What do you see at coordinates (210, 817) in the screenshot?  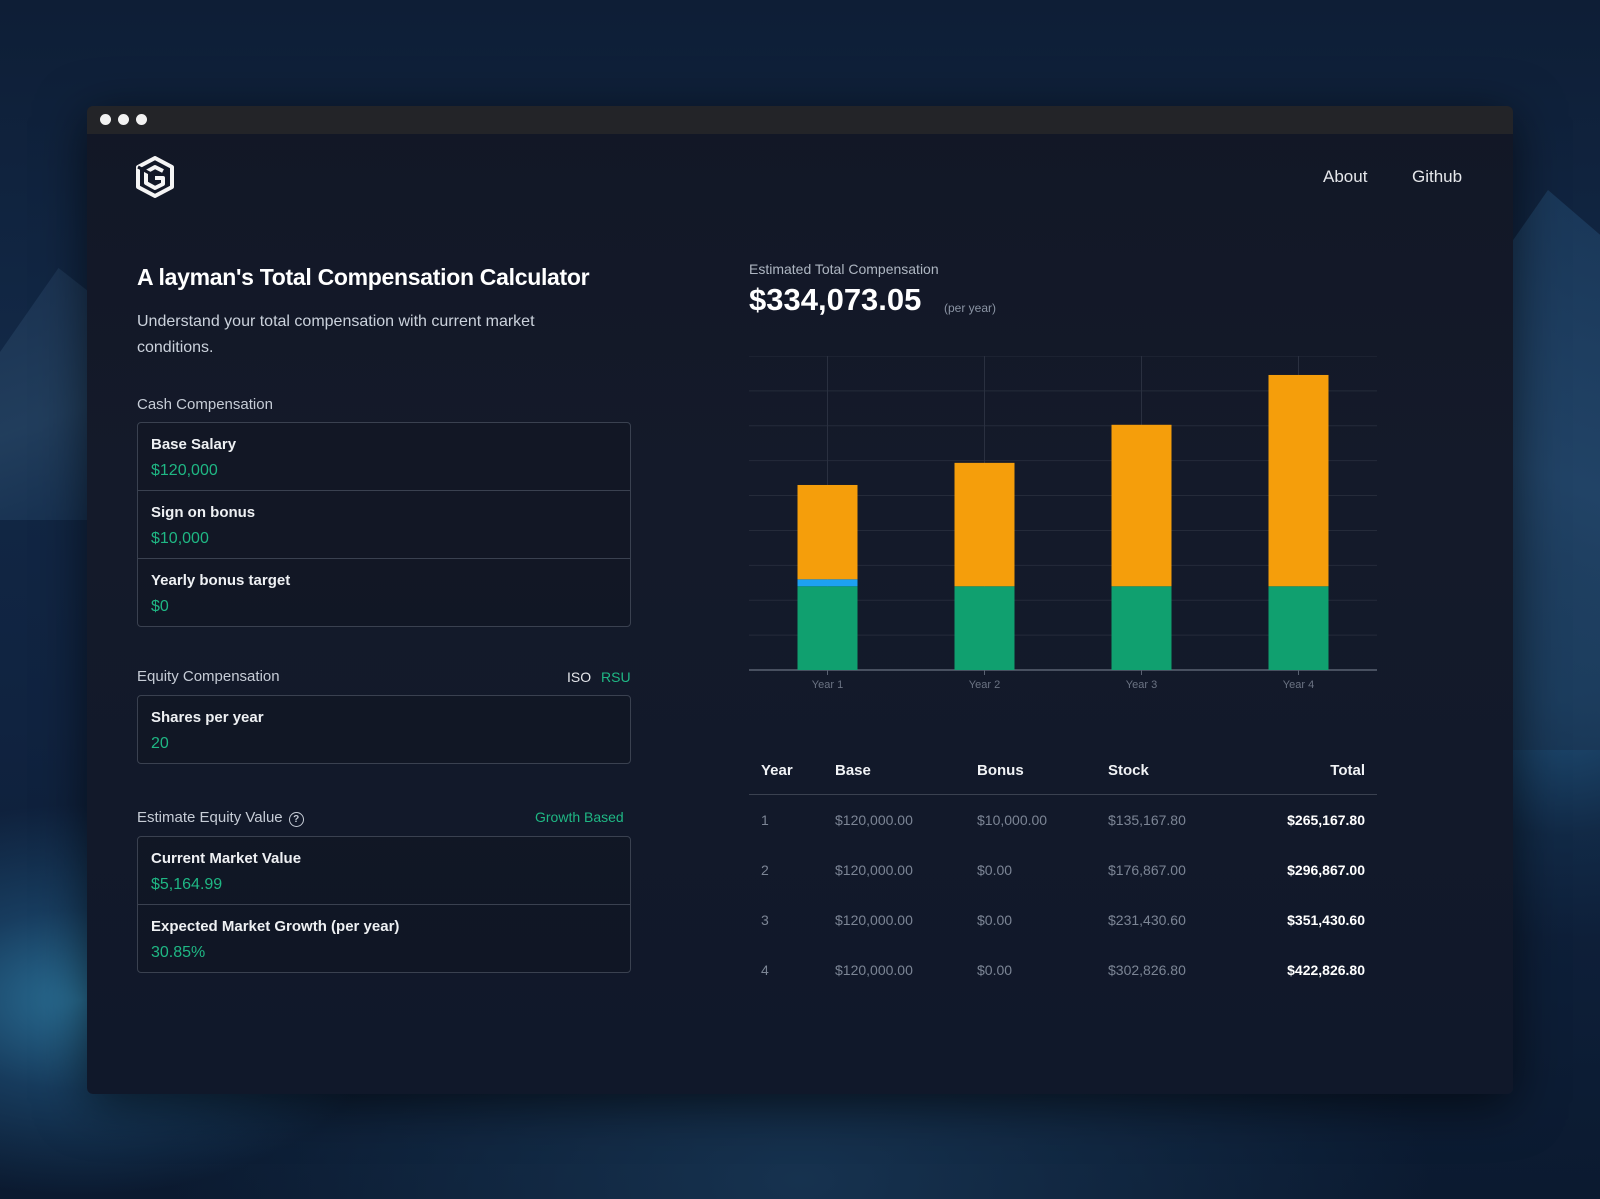 I see `estimate-label-text: Estimate Equity Value` at bounding box center [210, 817].